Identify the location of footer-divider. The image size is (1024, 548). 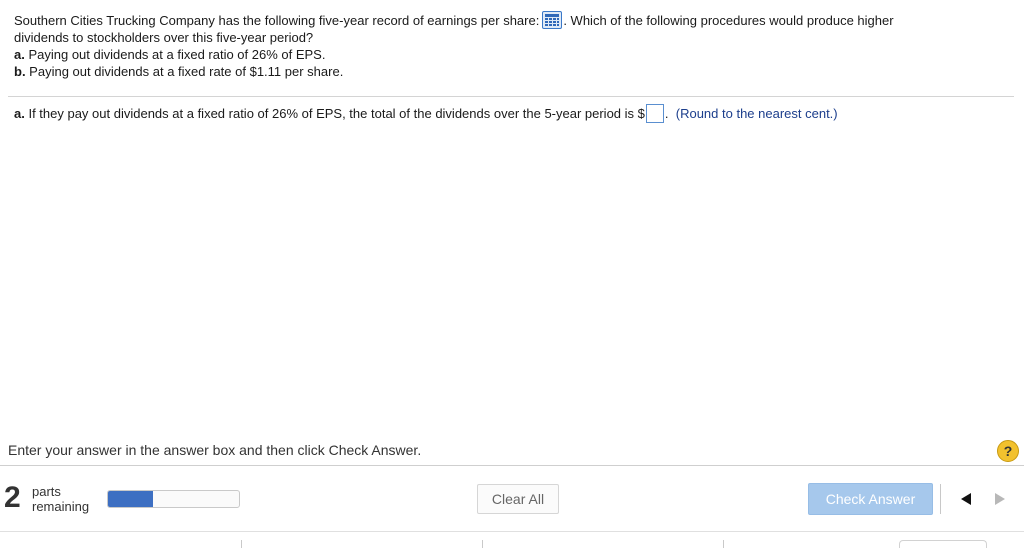
(512, 531).